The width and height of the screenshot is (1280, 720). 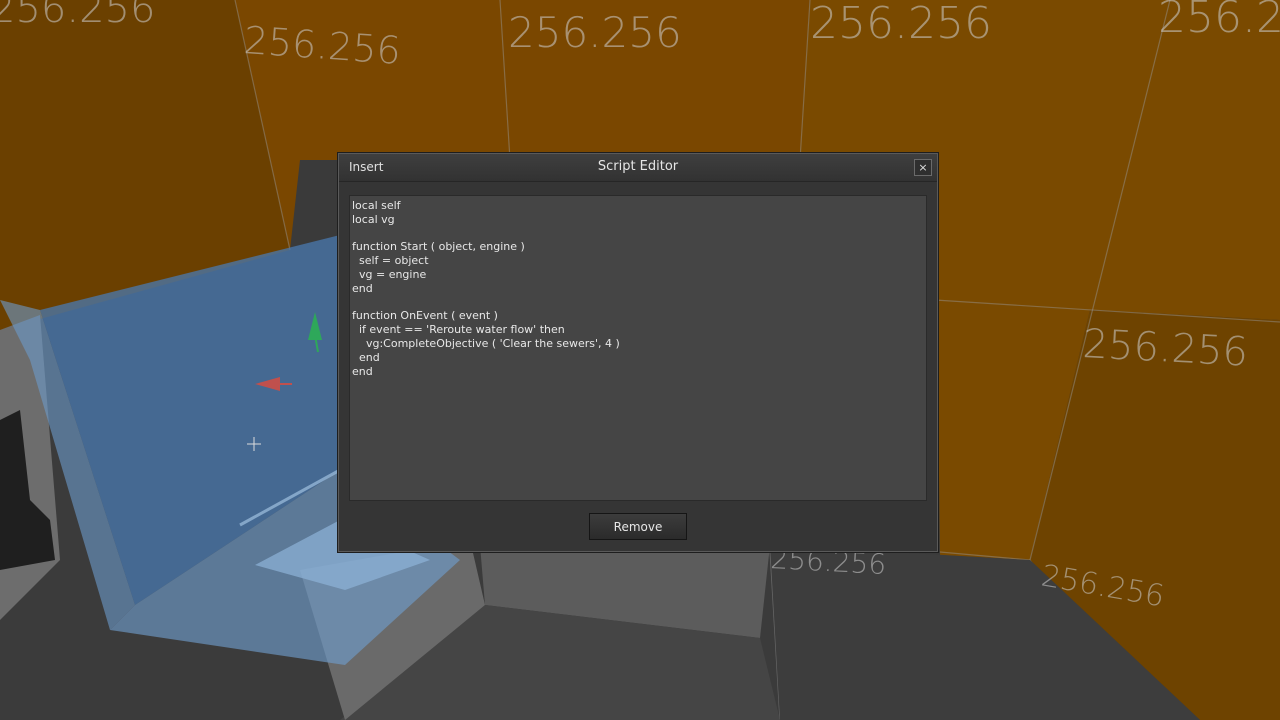 I want to click on insert-menu: Insert, so click(x=366, y=167).